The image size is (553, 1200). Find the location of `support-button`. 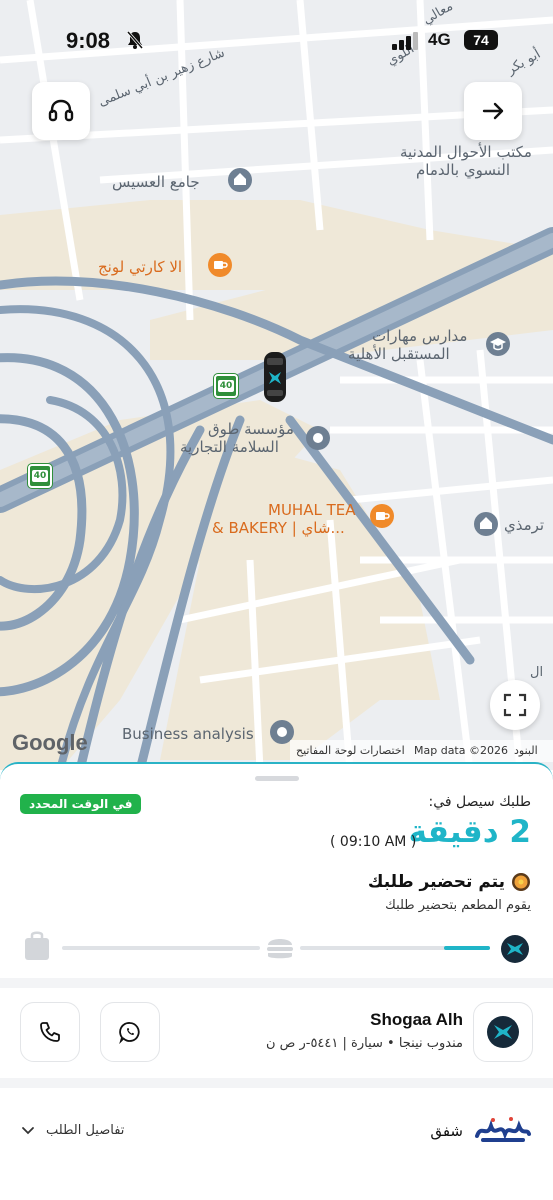

support-button is located at coordinates (61, 111).